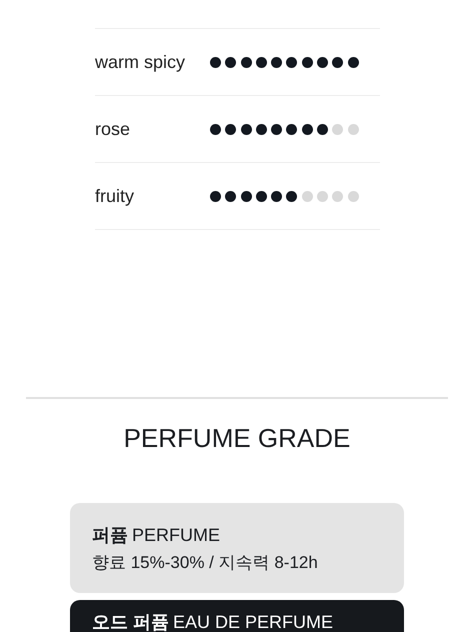 The height and width of the screenshot is (632, 474). I want to click on grade-name: 오드 퍼퓸 EAU DE PERFUME, so click(213, 621).